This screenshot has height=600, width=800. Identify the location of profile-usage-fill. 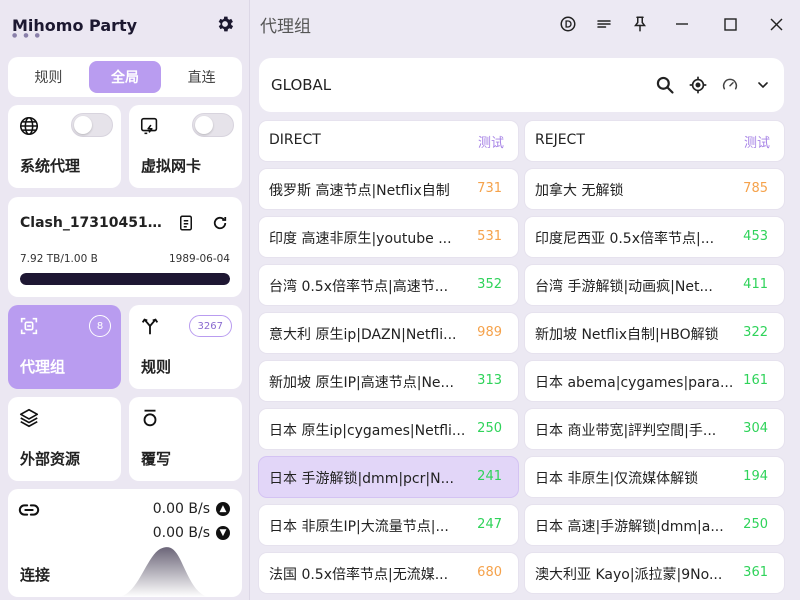
(125, 279).